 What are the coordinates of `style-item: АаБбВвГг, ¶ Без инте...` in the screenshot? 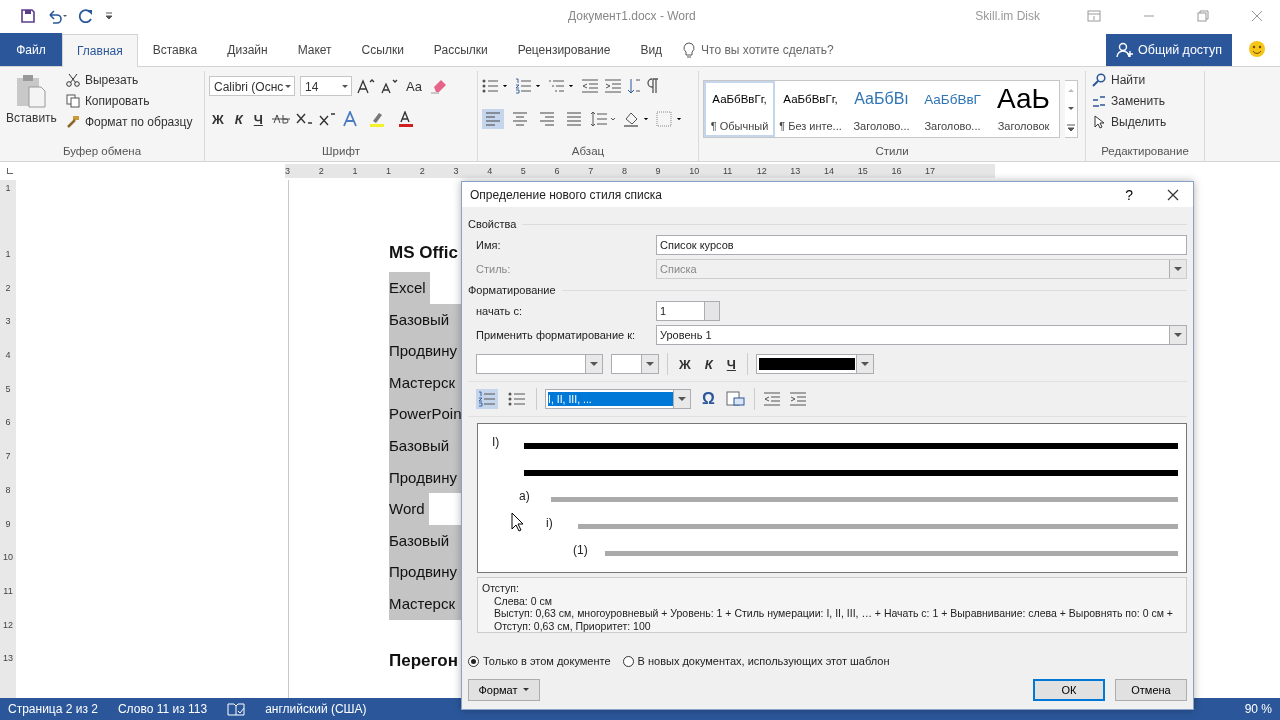 It's located at (810, 109).